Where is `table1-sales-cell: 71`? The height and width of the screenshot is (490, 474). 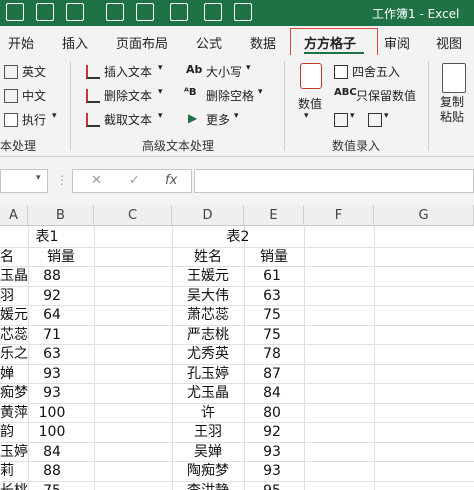 table1-sales-cell: 71 is located at coordinates (52, 335).